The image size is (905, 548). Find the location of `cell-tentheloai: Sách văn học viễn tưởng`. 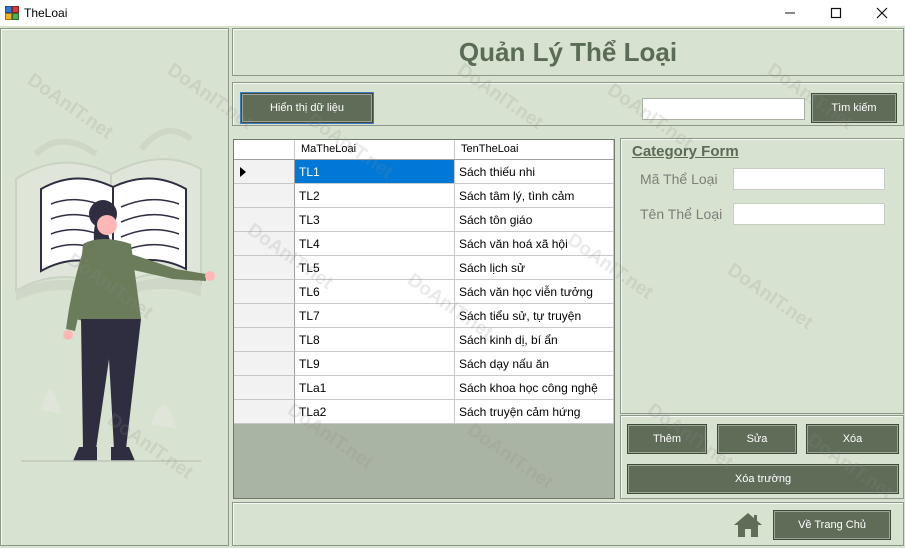

cell-tentheloai: Sách văn học viễn tưởng is located at coordinates (534, 292).